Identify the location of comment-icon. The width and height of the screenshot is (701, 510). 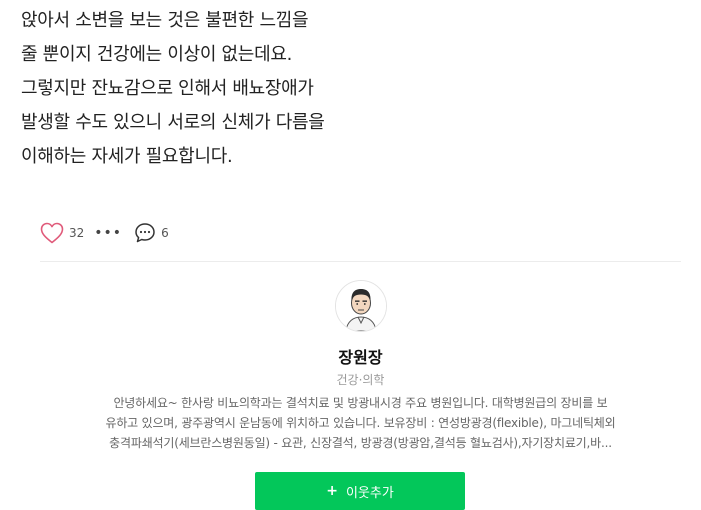
(145, 233).